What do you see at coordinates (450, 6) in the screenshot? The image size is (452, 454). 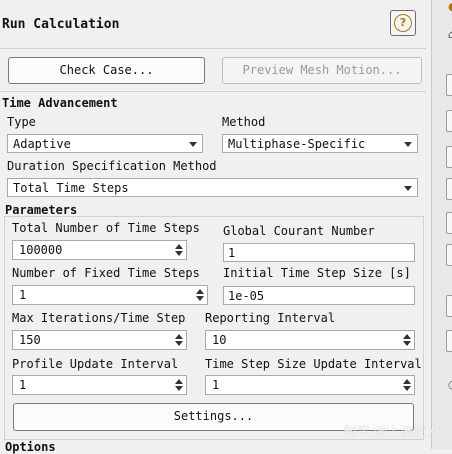 I see `lightbulb-icon: ●` at bounding box center [450, 6].